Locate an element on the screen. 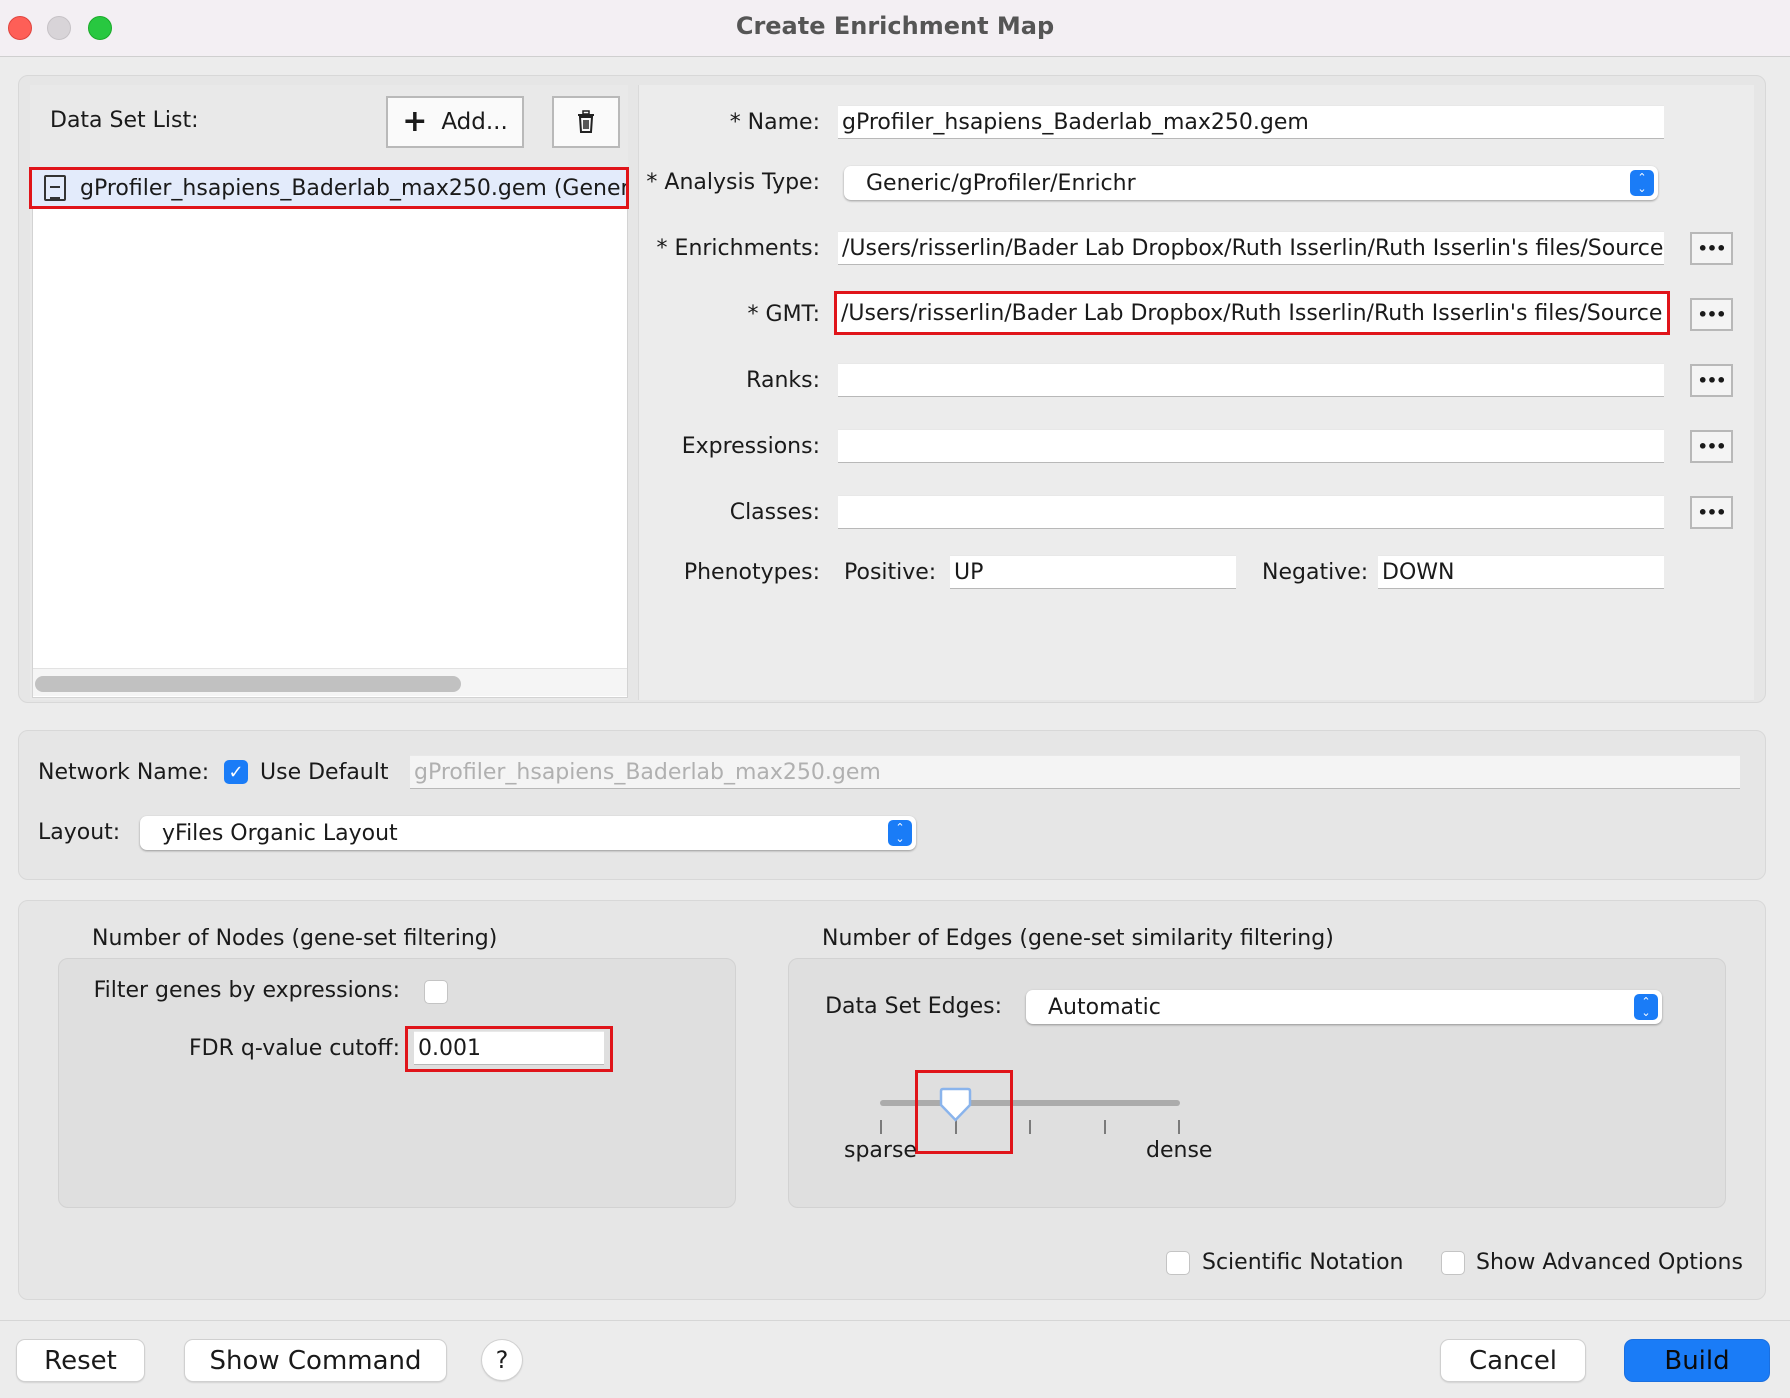 This screenshot has width=1790, height=1398. show-command-button: Show Command is located at coordinates (315, 1360).